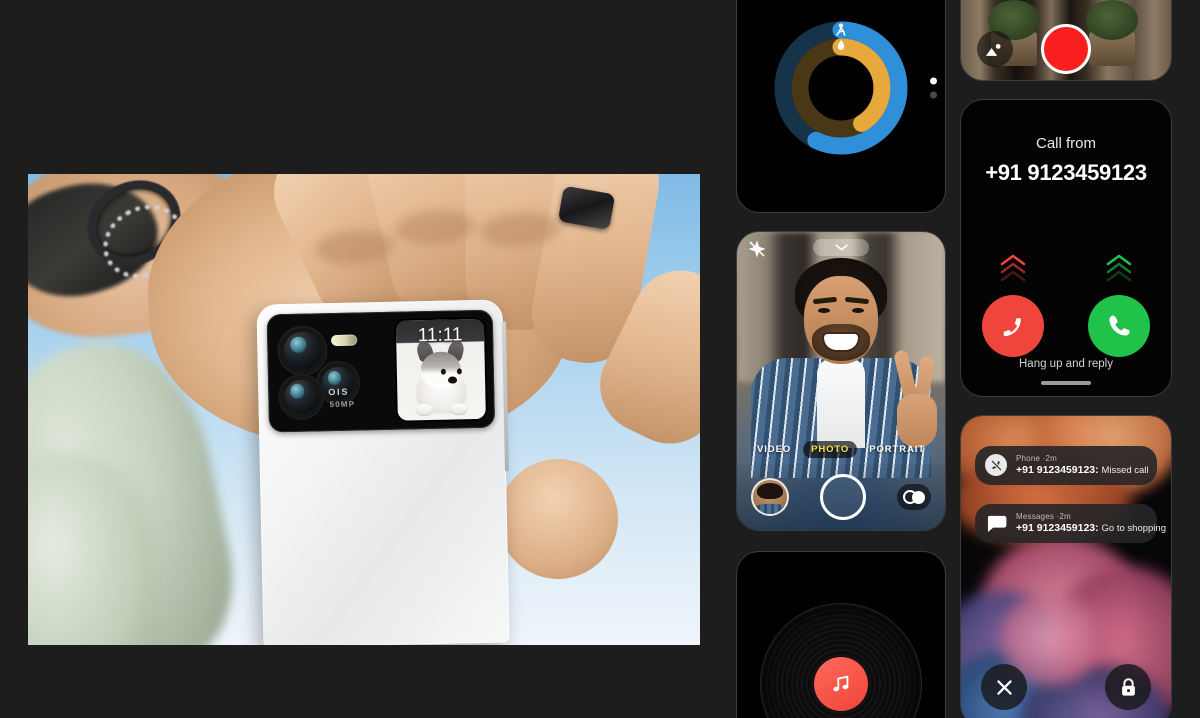 The image size is (1200, 718). I want to click on call-hint-text: Hang up and reply, so click(1066, 364).